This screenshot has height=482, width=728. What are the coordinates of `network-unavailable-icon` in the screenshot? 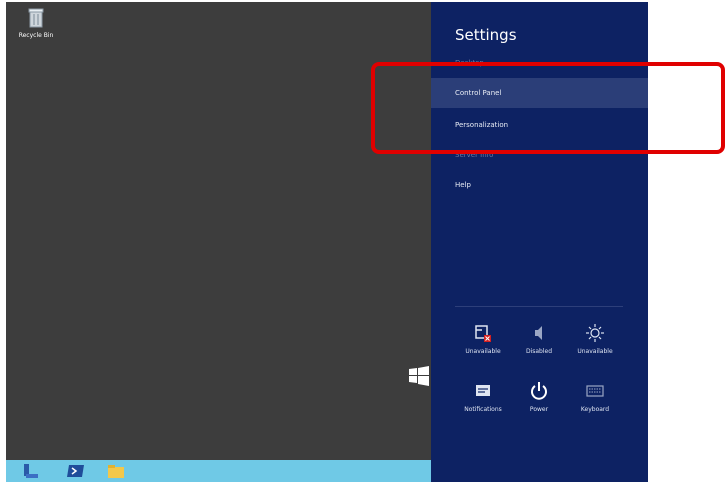 It's located at (483, 333).